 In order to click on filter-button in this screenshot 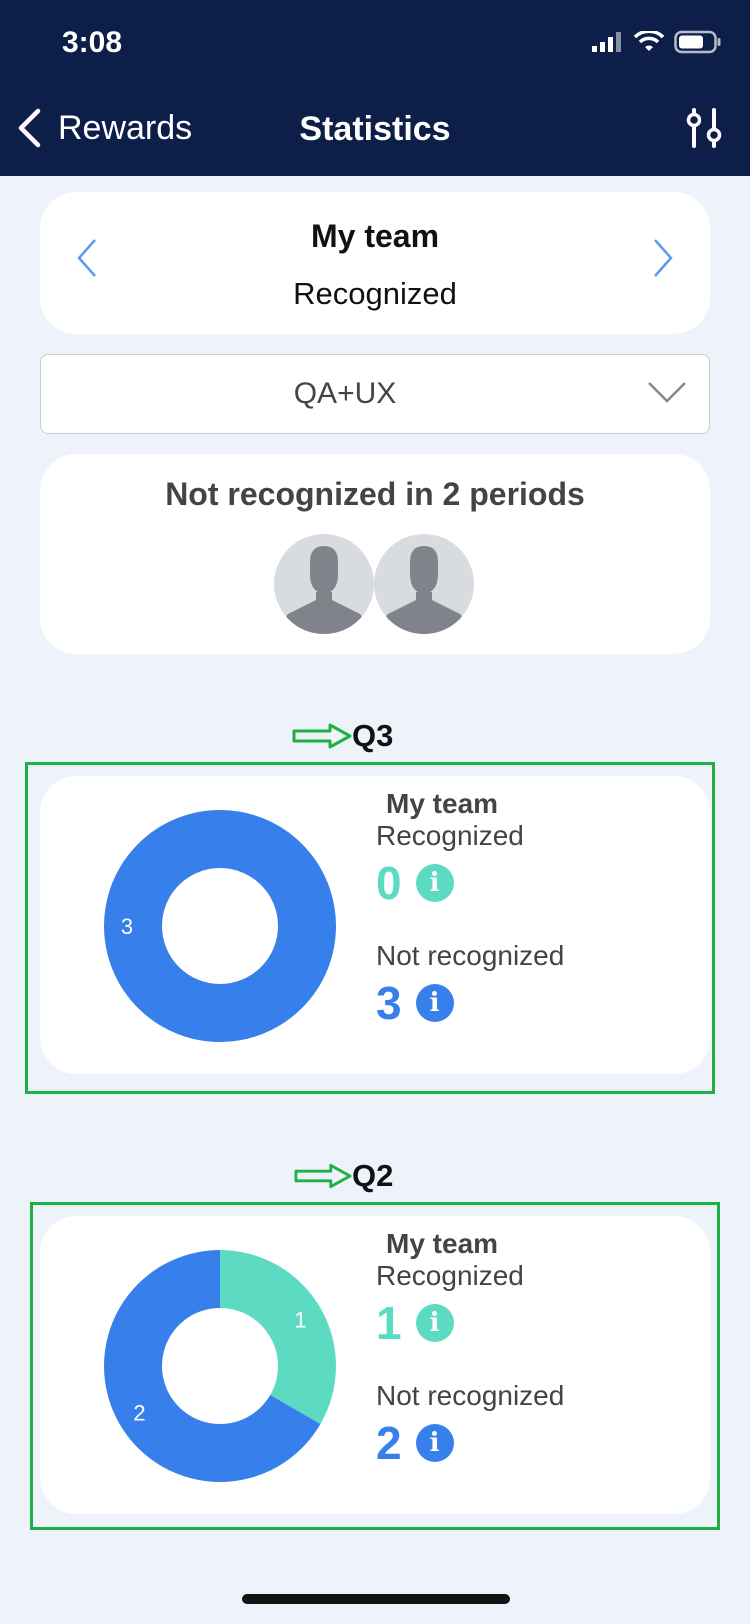, I will do `click(704, 130)`.